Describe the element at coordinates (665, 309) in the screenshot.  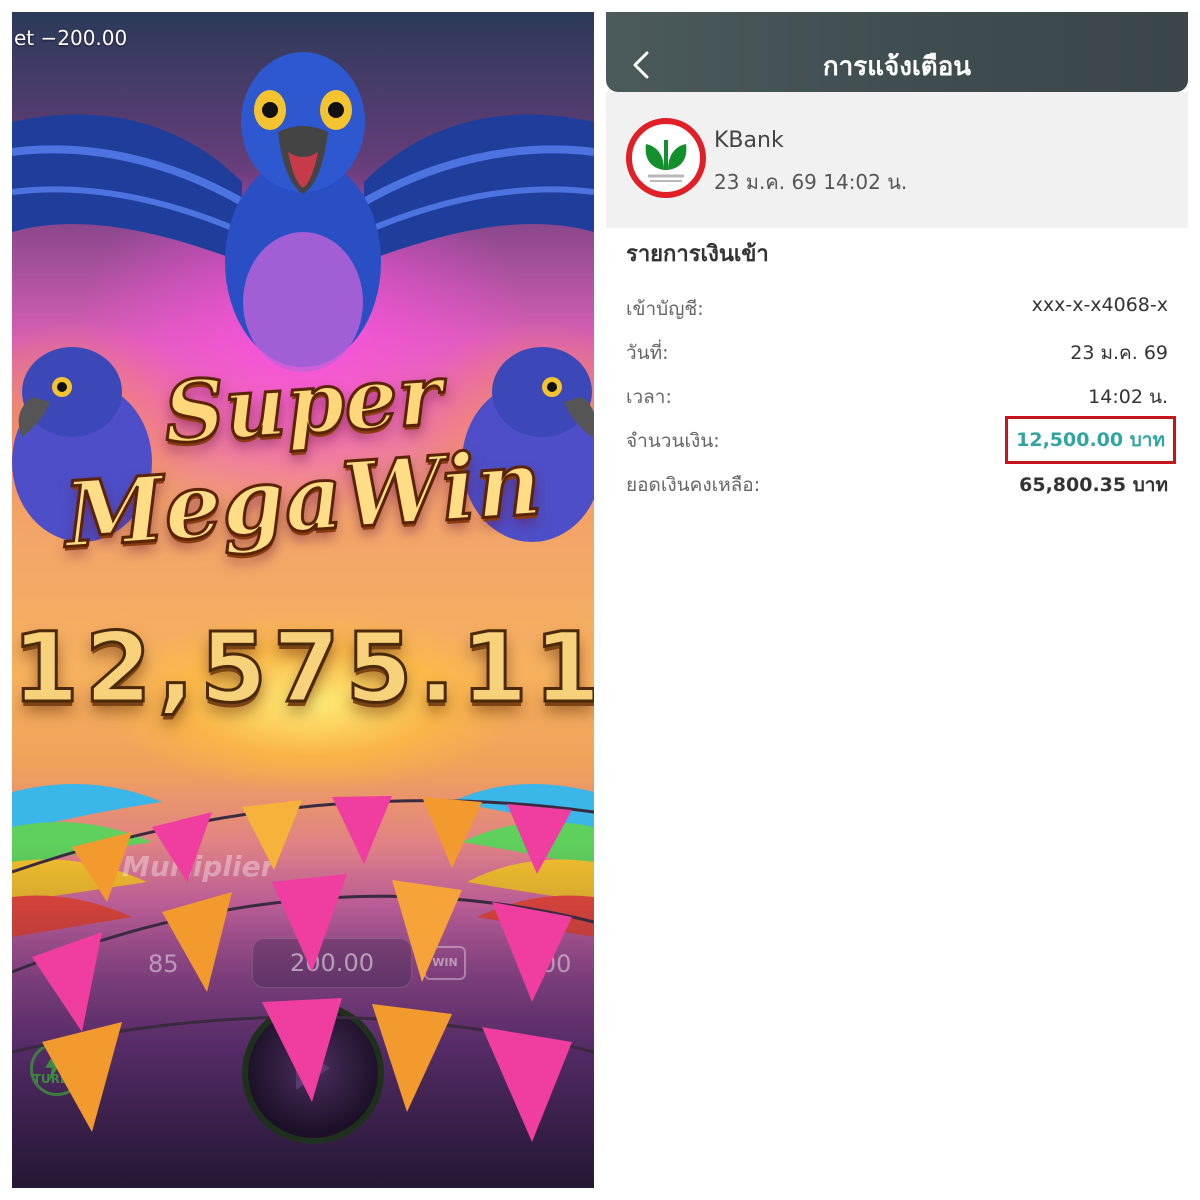
I see `detail-label: เข้าบัญชี:` at that location.